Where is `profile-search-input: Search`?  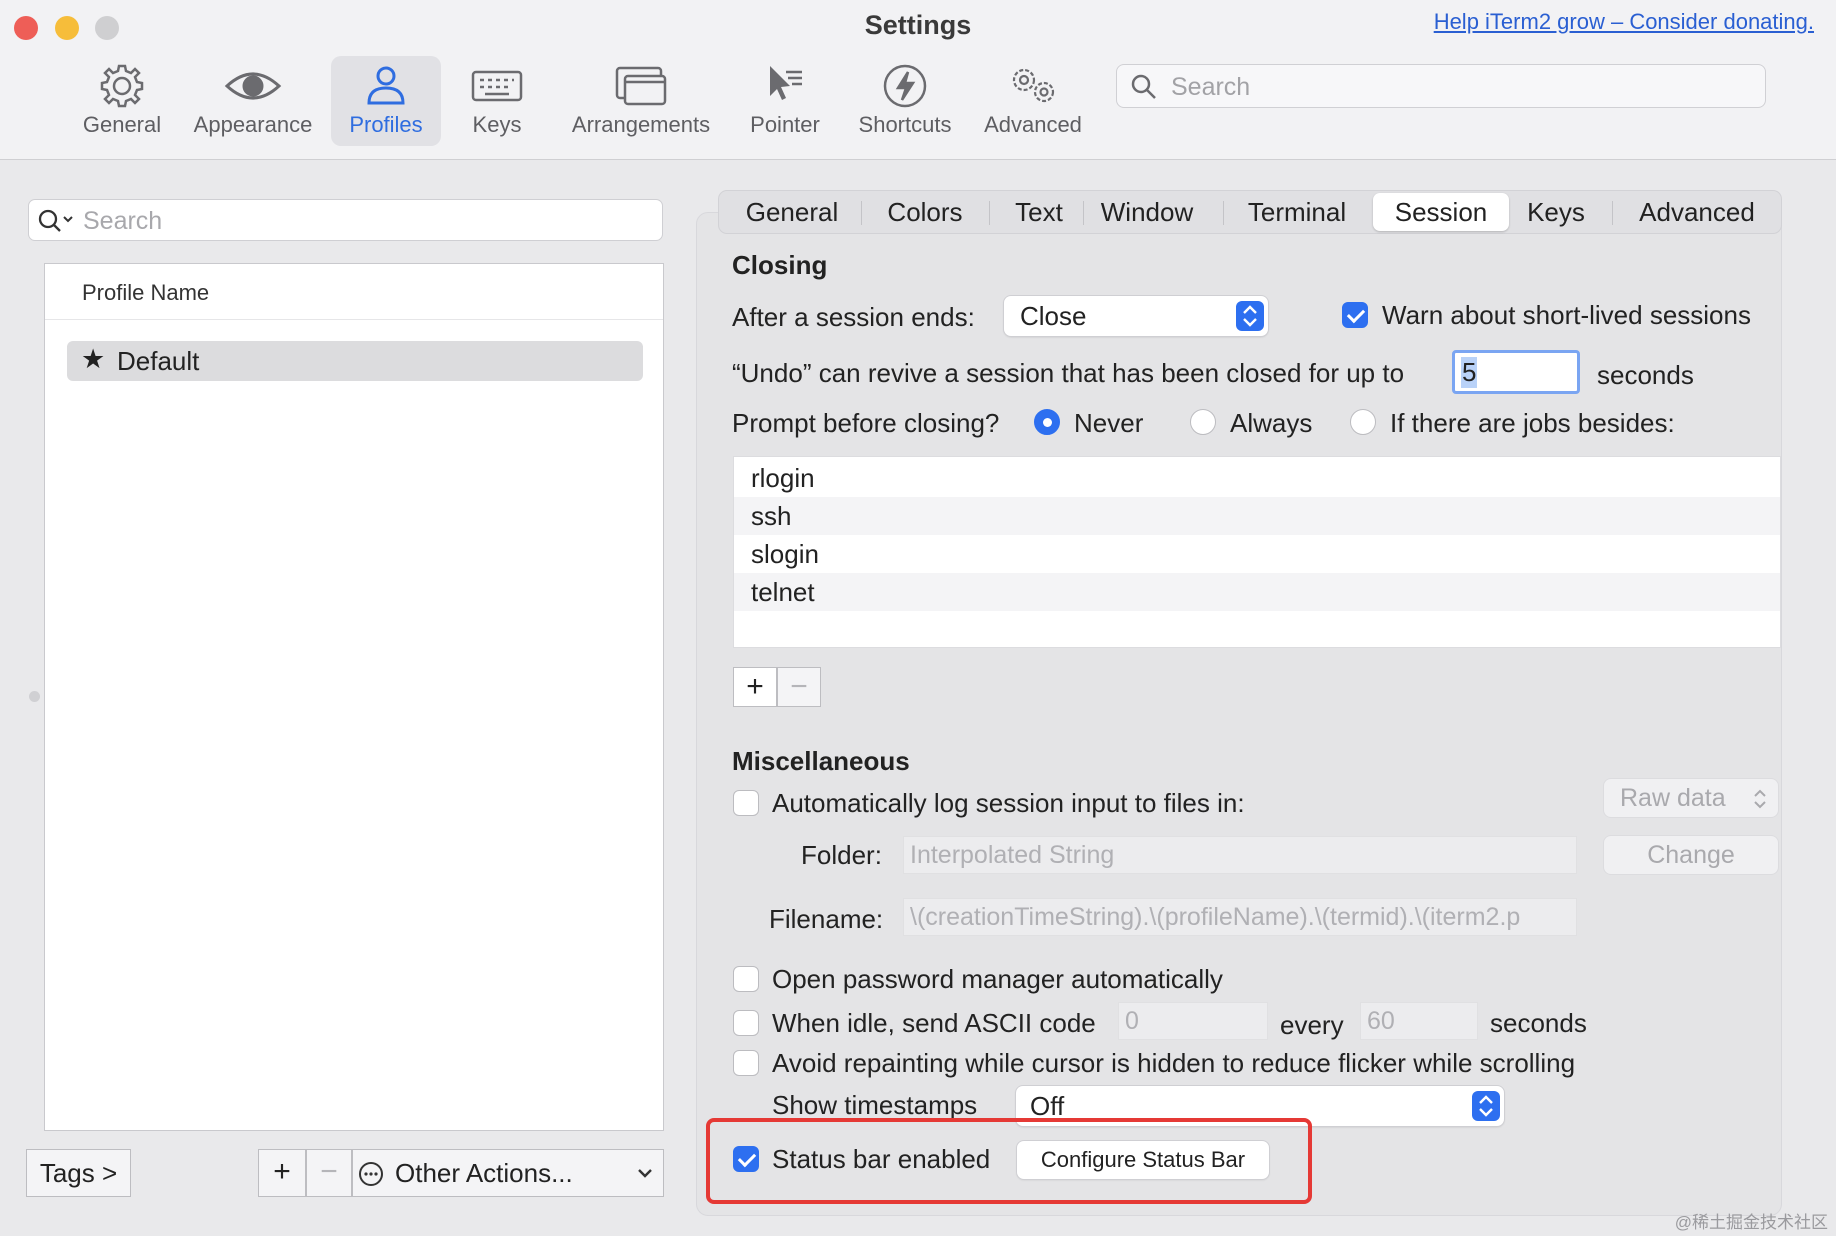 profile-search-input: Search is located at coordinates (345, 220).